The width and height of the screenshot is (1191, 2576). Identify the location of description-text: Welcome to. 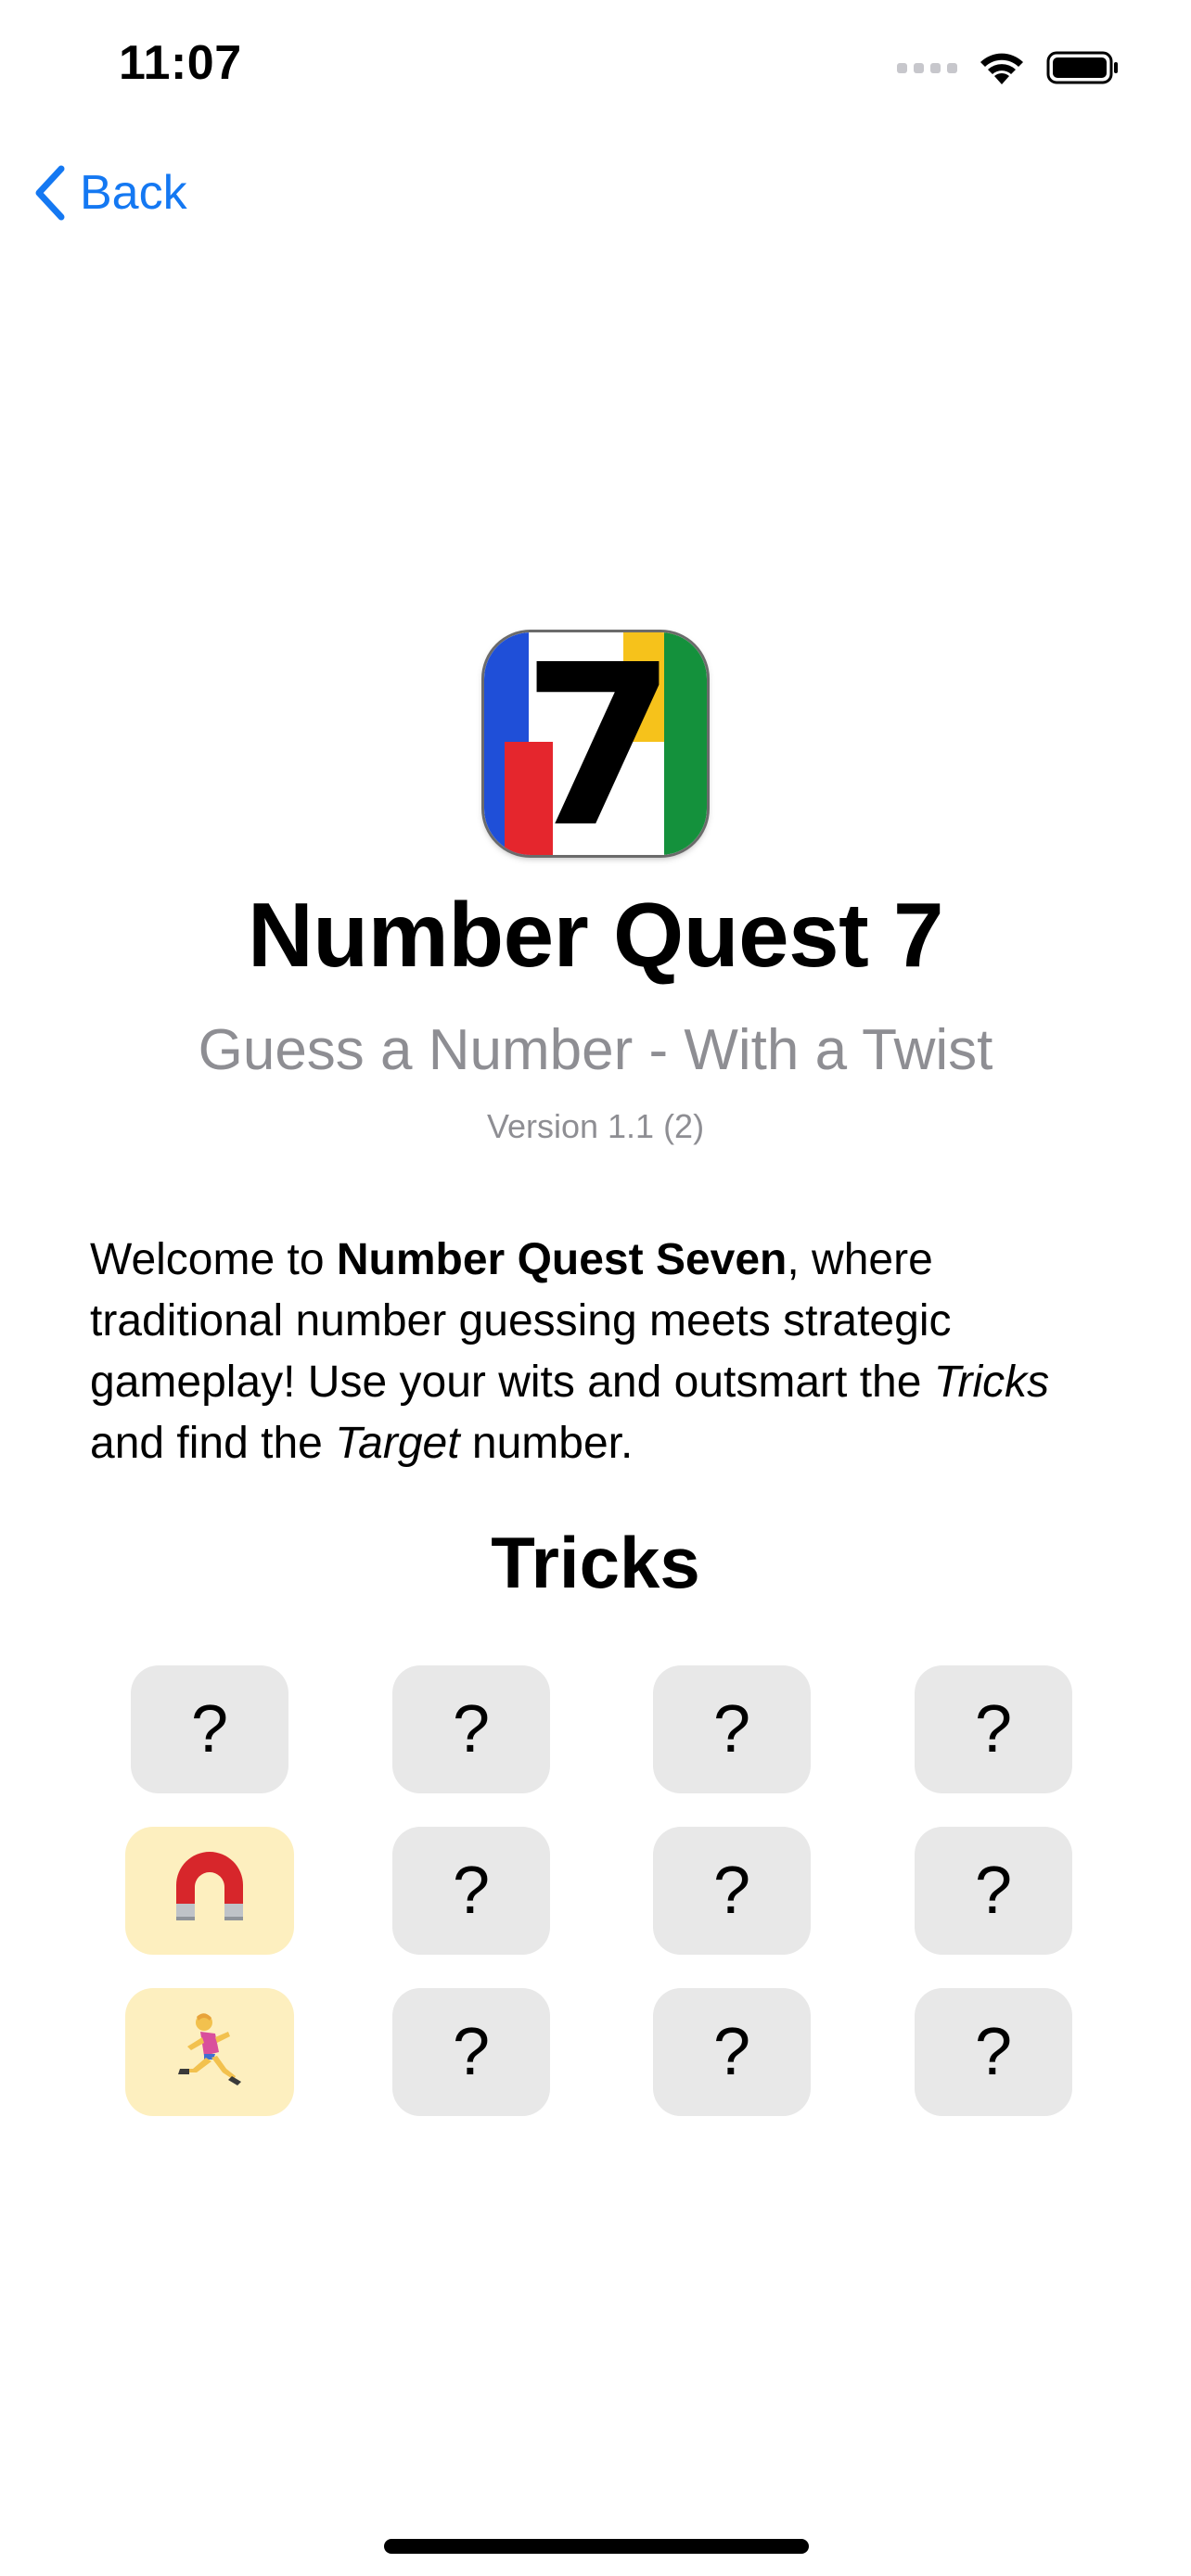
(213, 1259).